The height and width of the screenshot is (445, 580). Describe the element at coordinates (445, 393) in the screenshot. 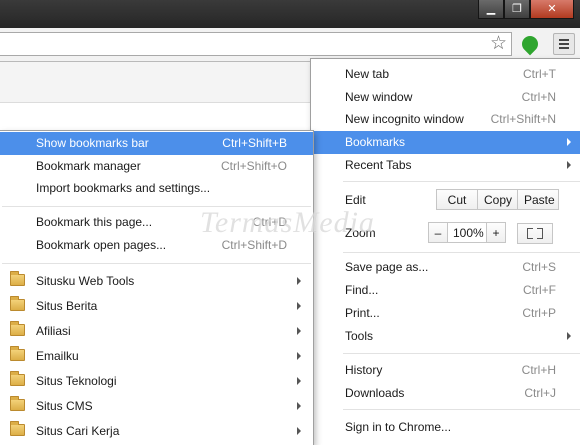

I see `menu-item-downloads: Downloads Ctrl+J` at that location.